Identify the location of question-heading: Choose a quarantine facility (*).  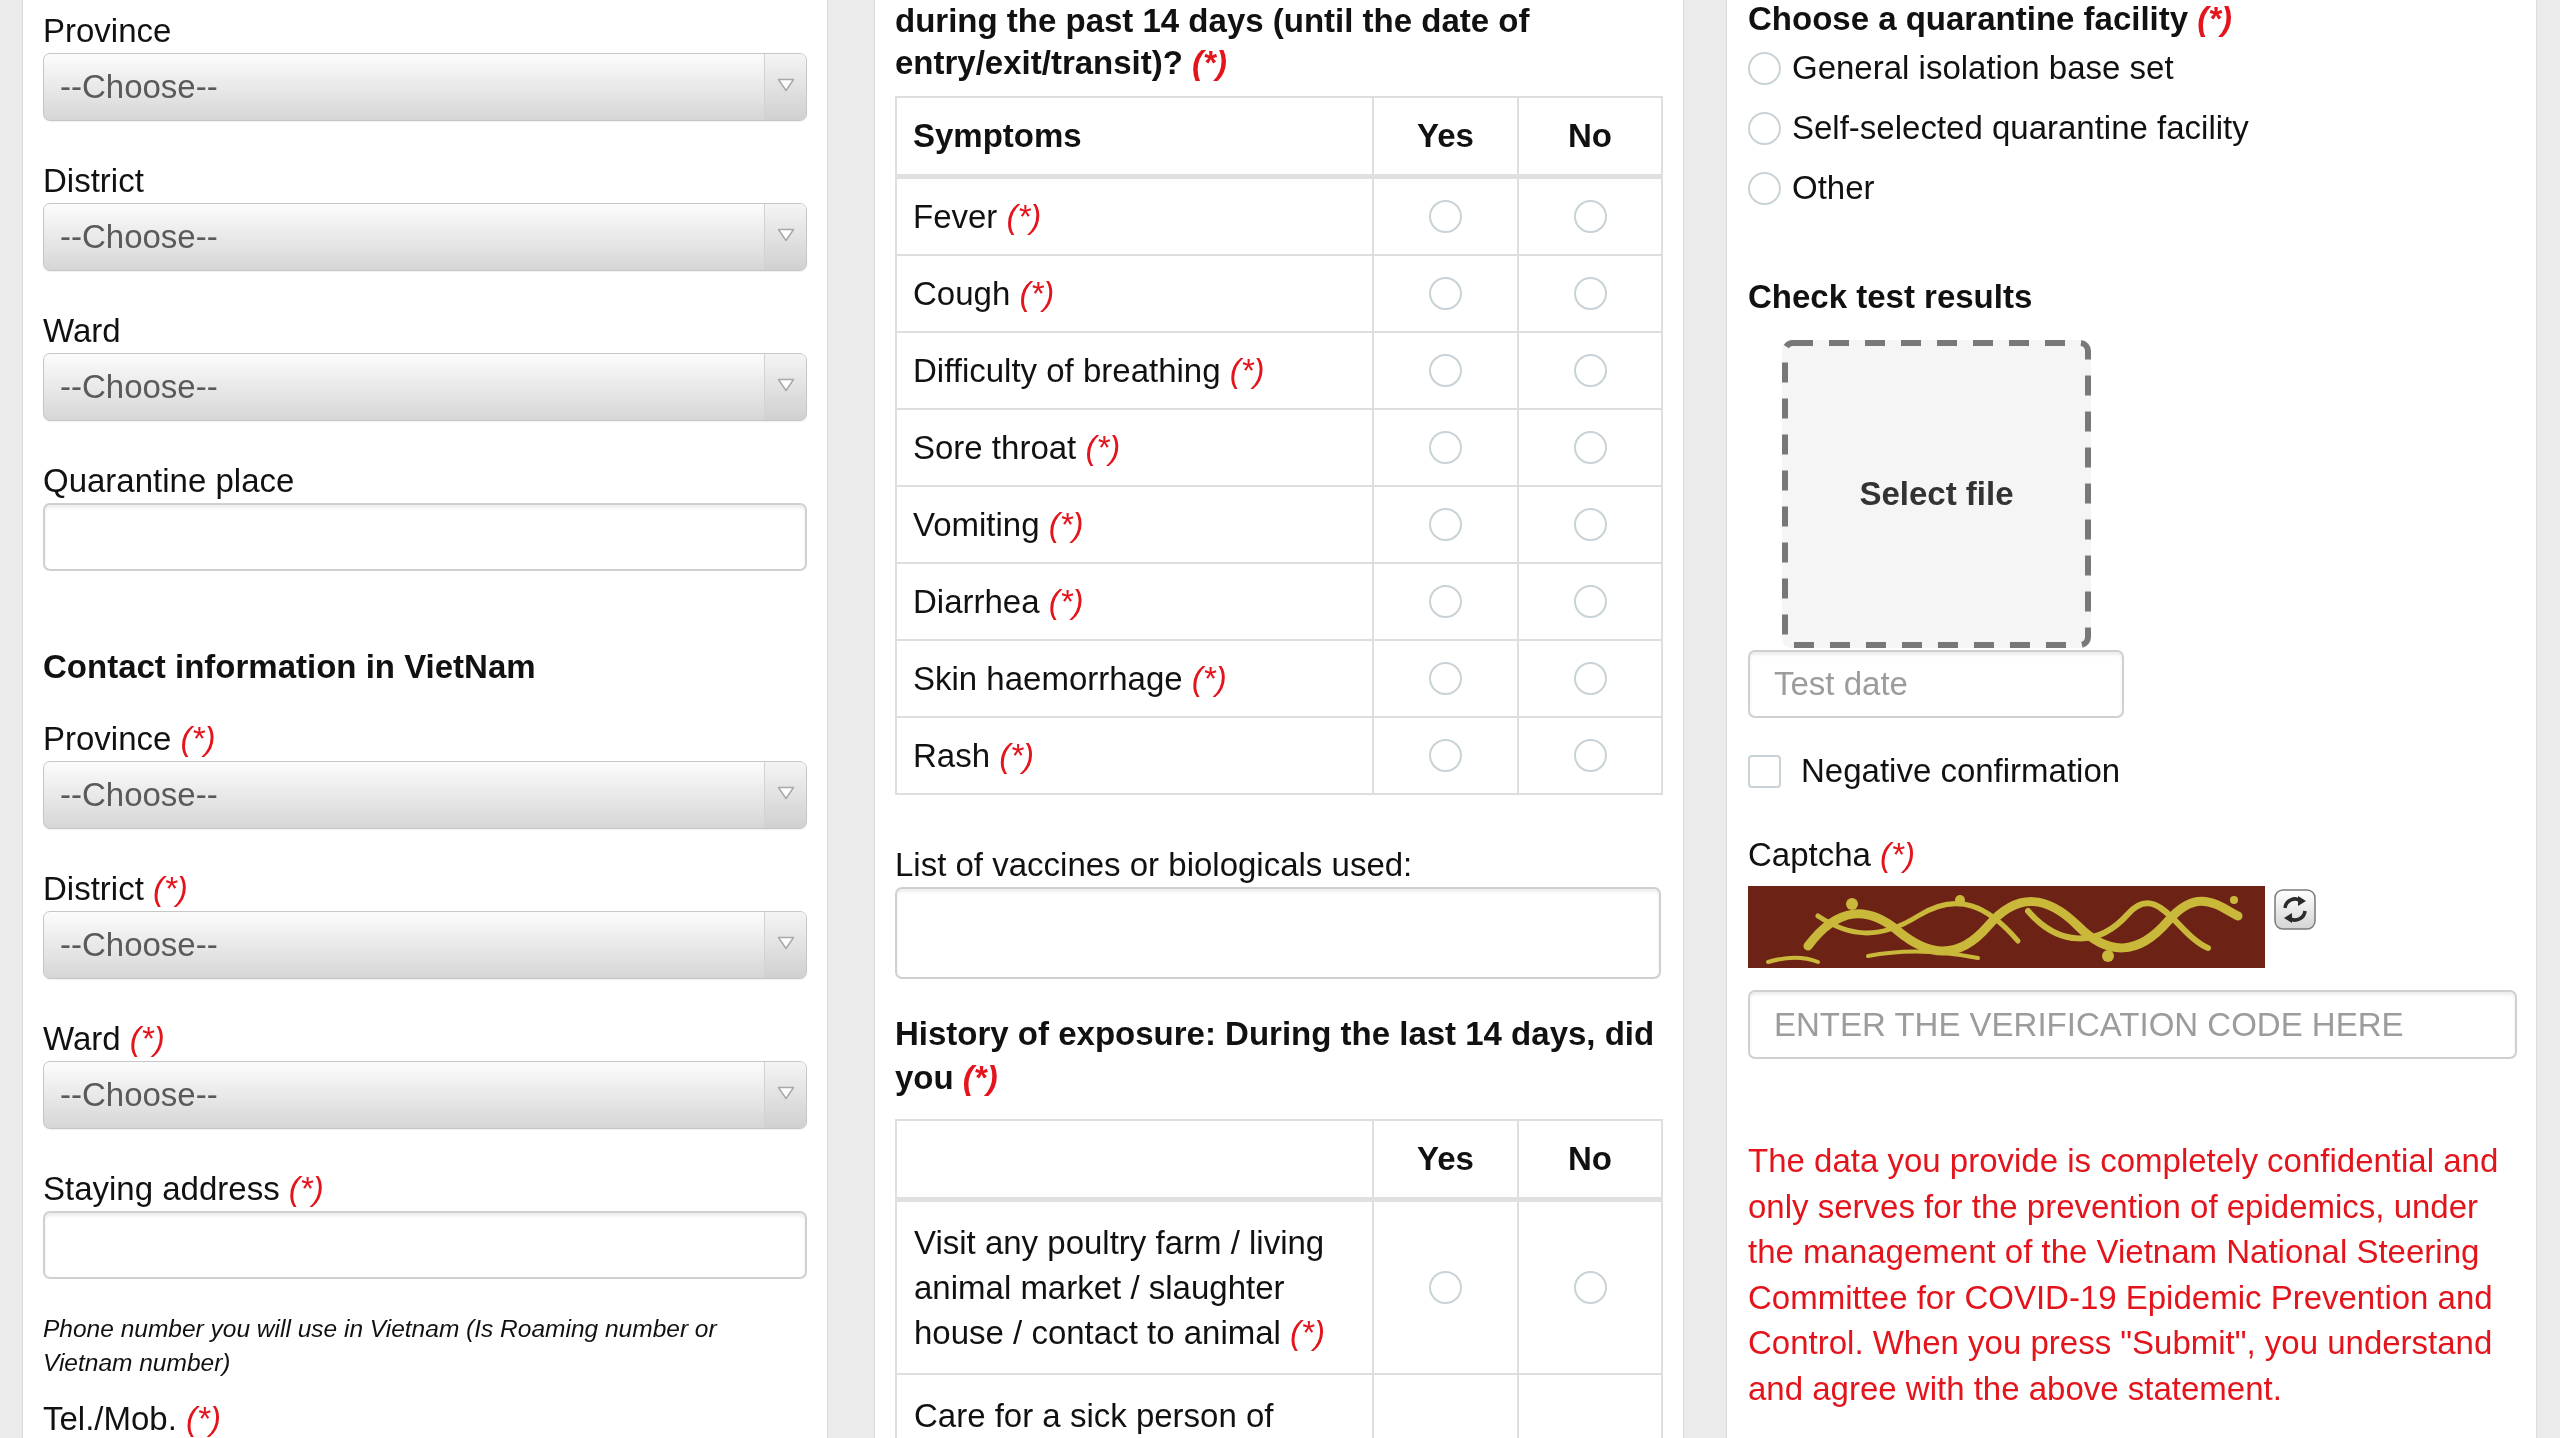
(1990, 19).